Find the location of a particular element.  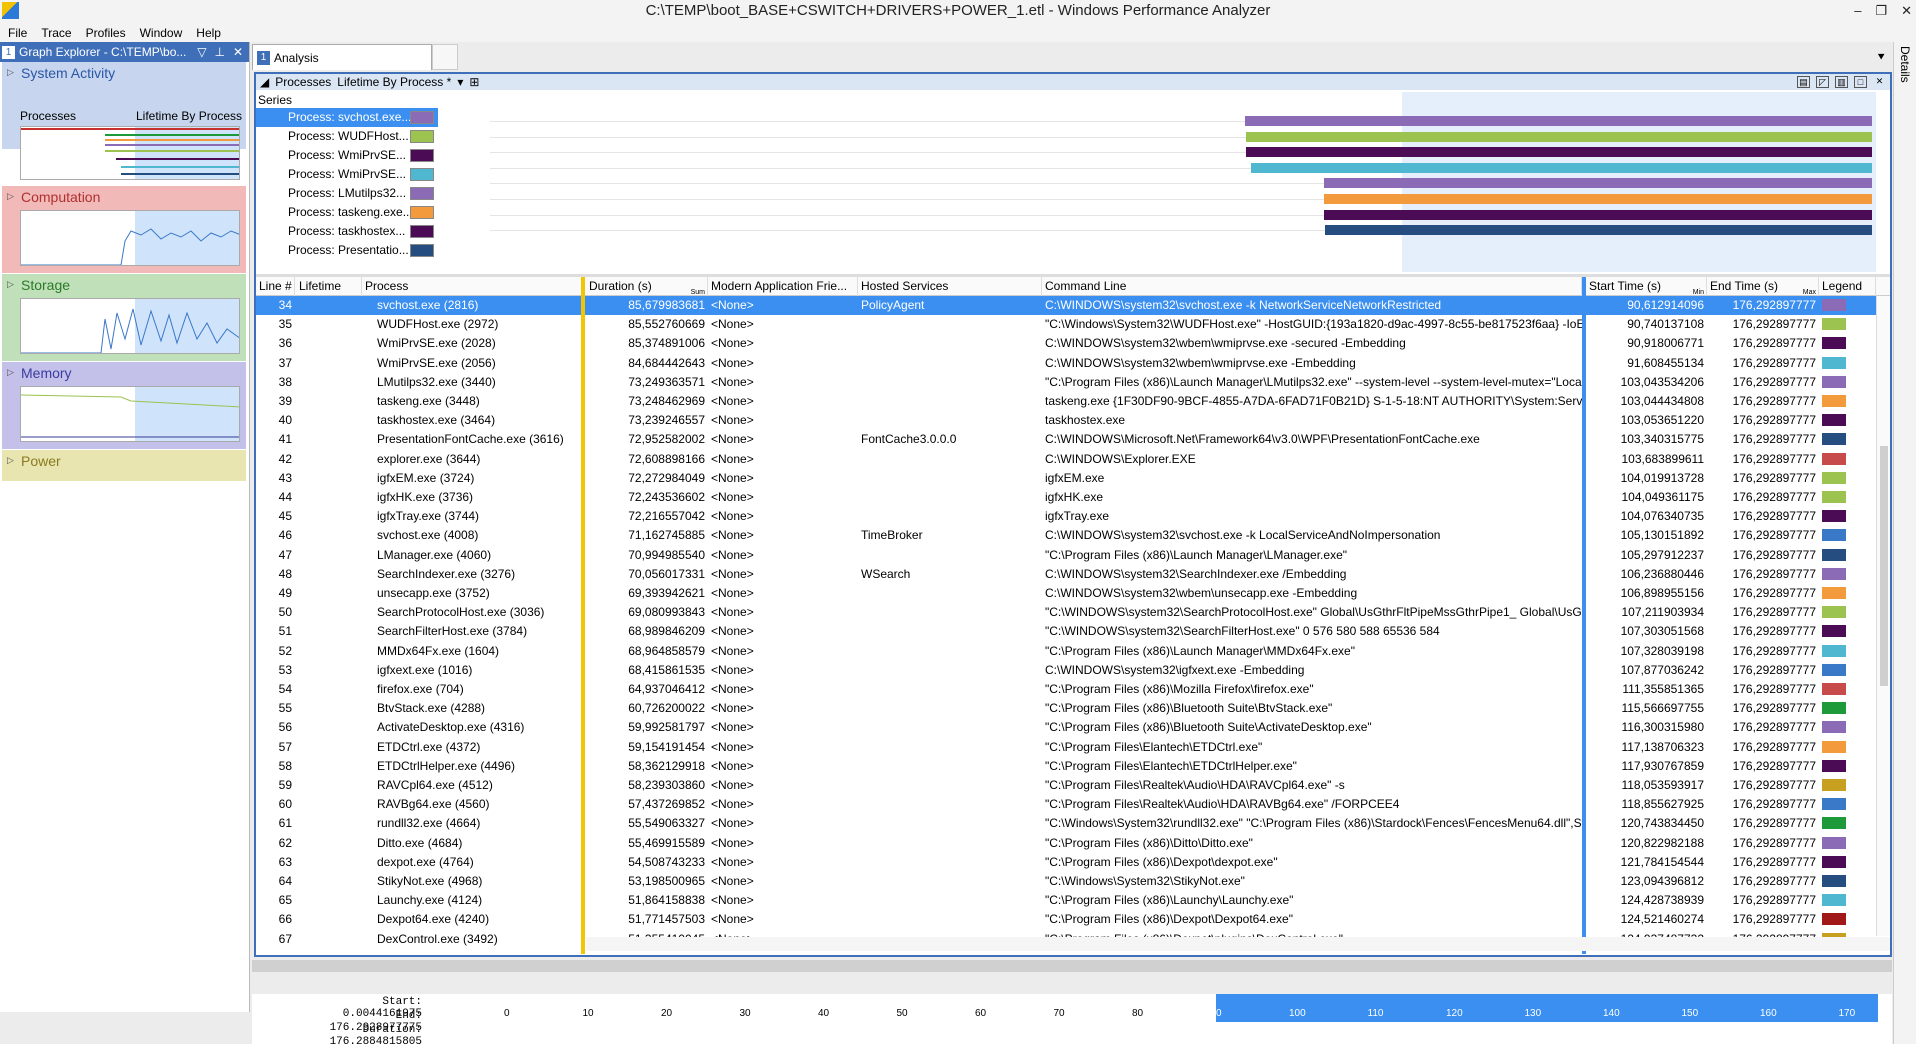

close-icon: ✕ is located at coordinates (238, 52).